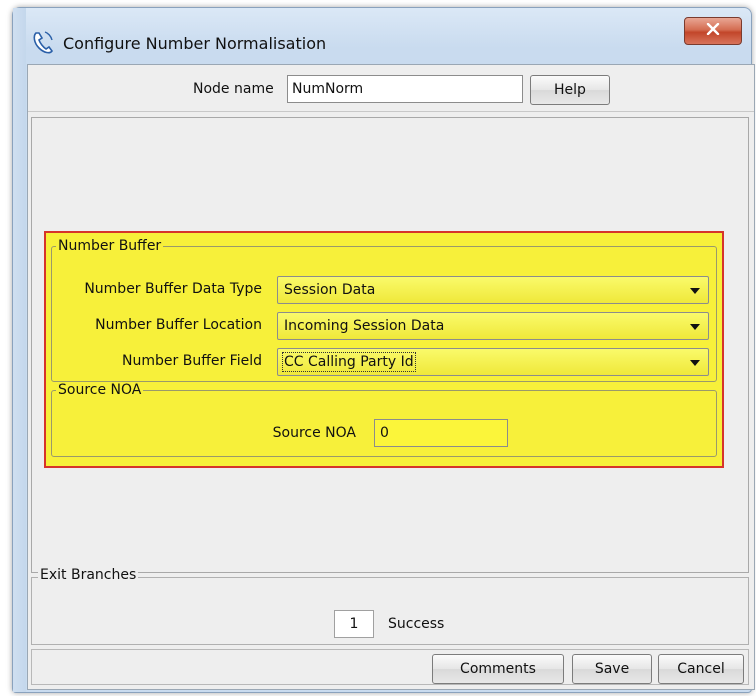 This screenshot has width=756, height=696. I want to click on save-button: Save, so click(612, 669).